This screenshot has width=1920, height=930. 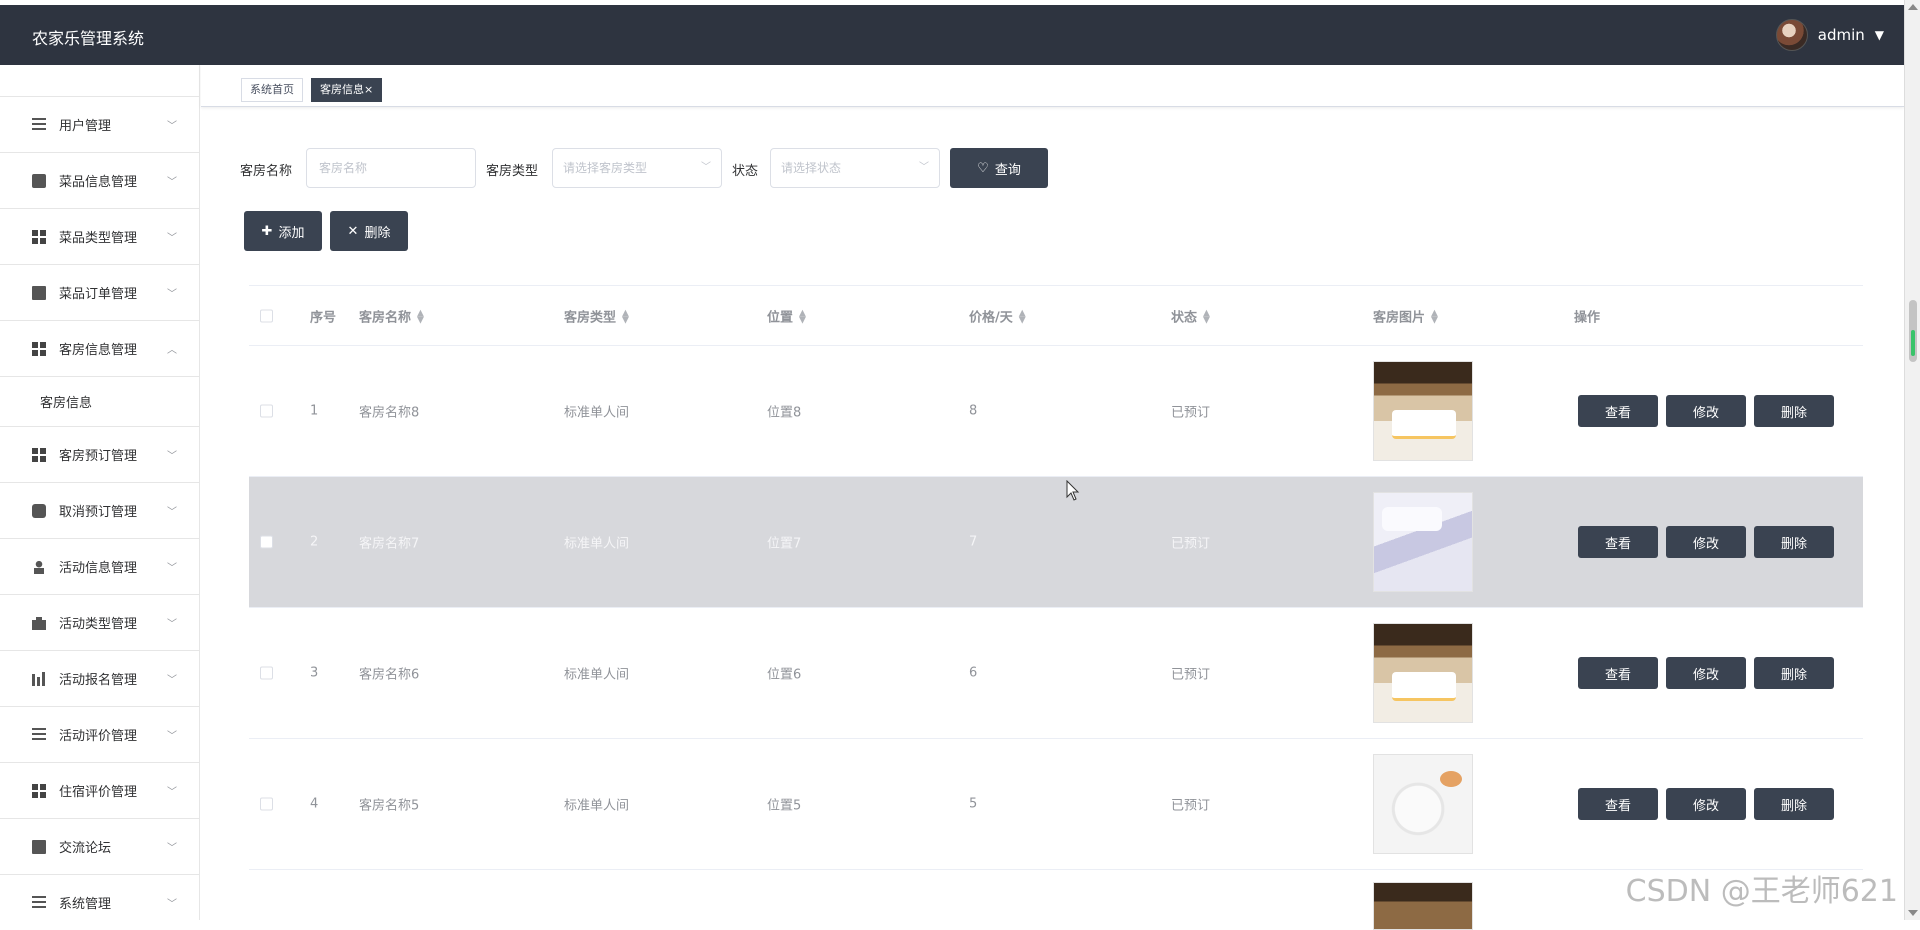 I want to click on cell-room-type: 标准单人间, so click(x=597, y=544).